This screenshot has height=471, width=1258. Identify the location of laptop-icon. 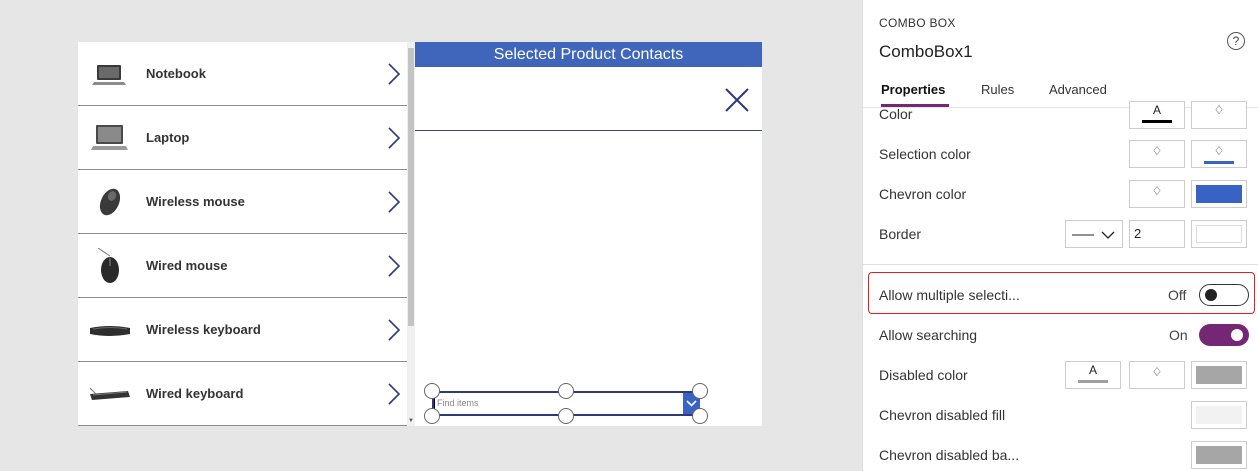
(109, 137).